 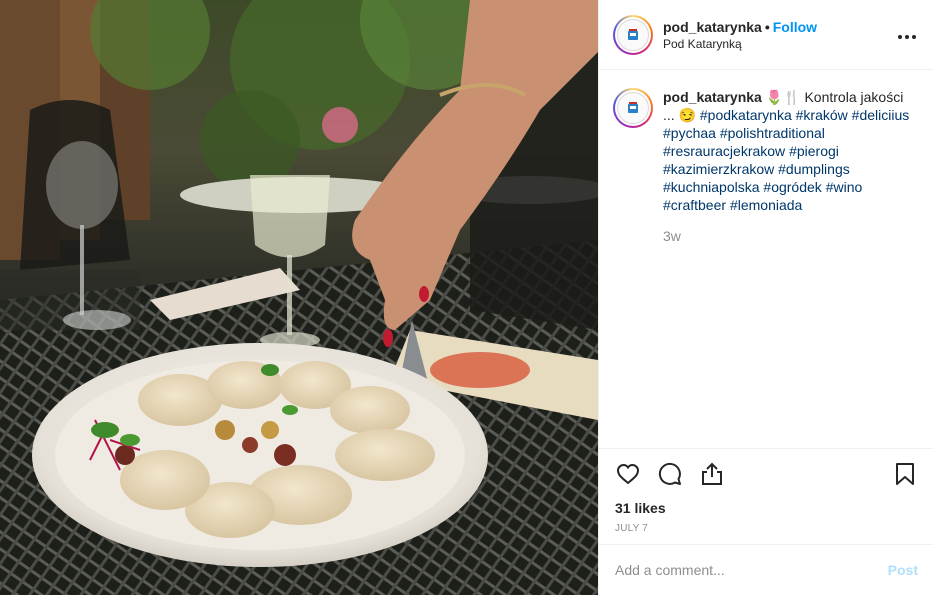 What do you see at coordinates (903, 570) in the screenshot?
I see `post-button: Post` at bounding box center [903, 570].